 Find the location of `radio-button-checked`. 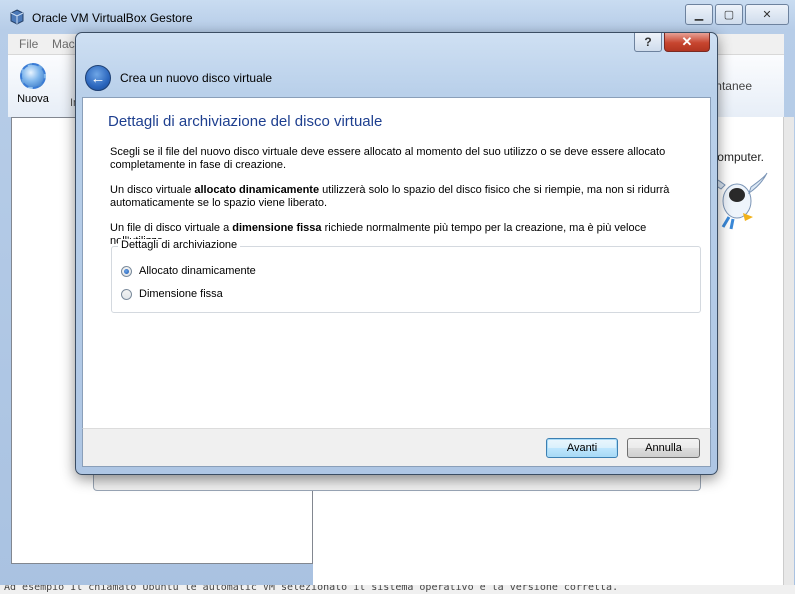

radio-button-checked is located at coordinates (126, 271).